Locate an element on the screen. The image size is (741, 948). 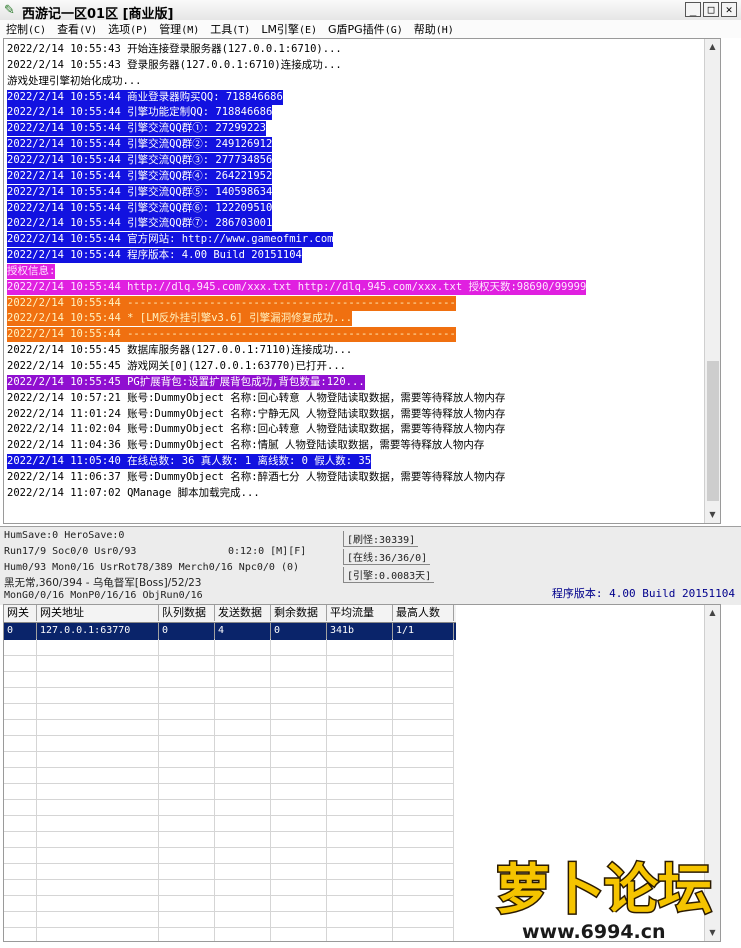
column-header: 最高人数 is located at coordinates (423, 613).